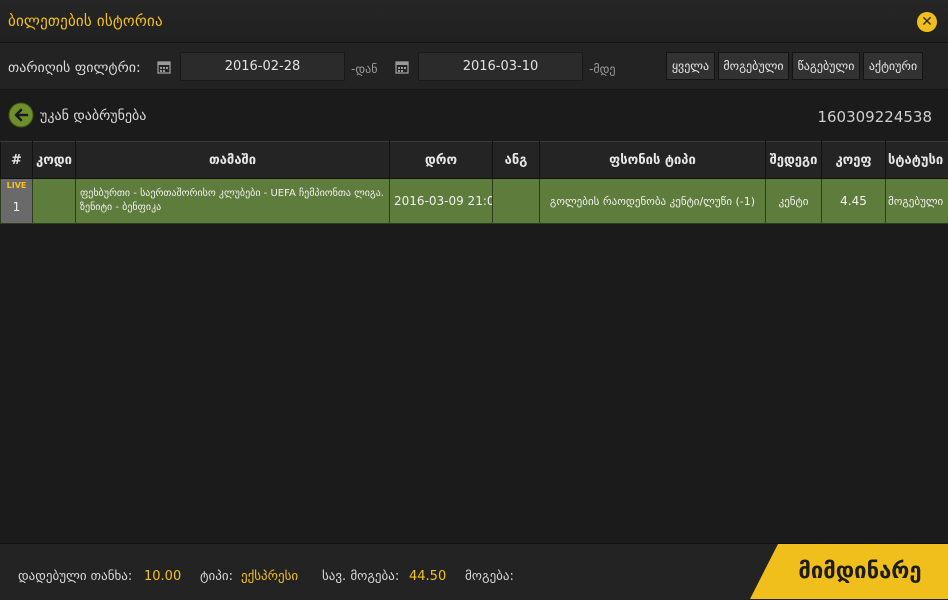  Describe the element at coordinates (653, 201) in the screenshot. I see `bet-type-cell: გოლების რაოდენობა კენტი/ლუწი (-1)` at that location.